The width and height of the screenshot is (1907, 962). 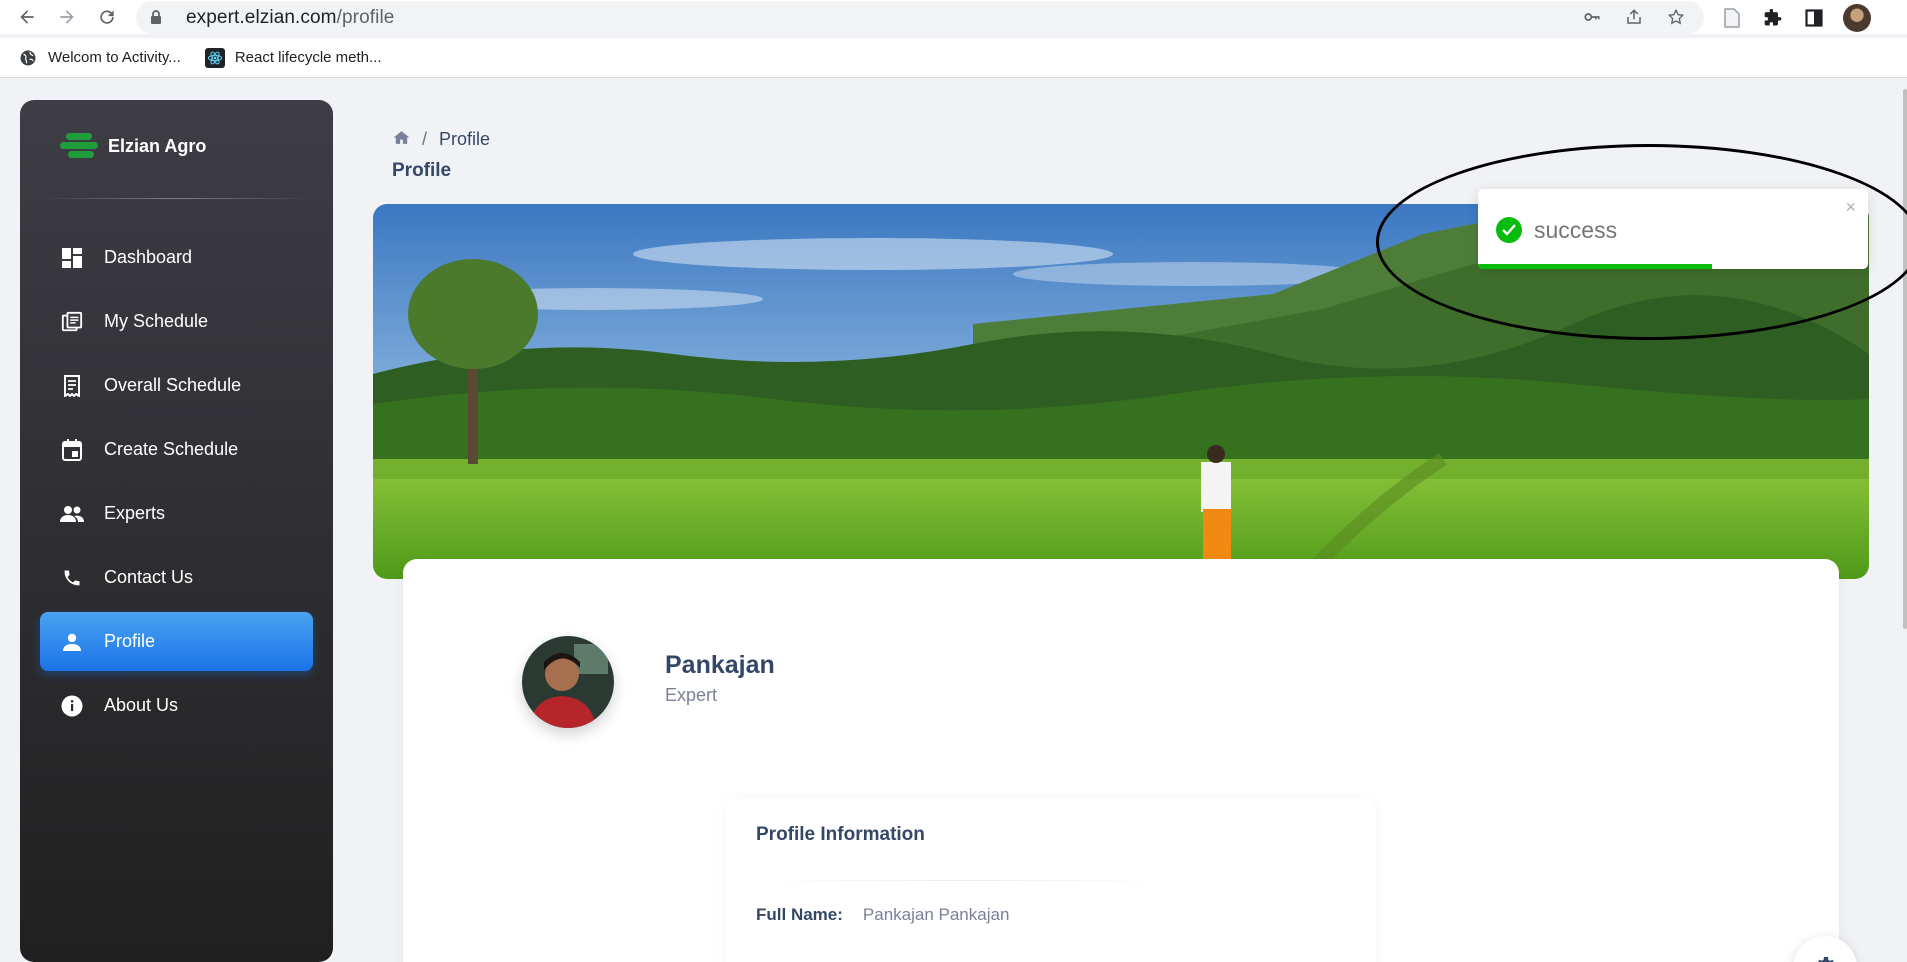 I want to click on dashboard-icon, so click(x=72, y=258).